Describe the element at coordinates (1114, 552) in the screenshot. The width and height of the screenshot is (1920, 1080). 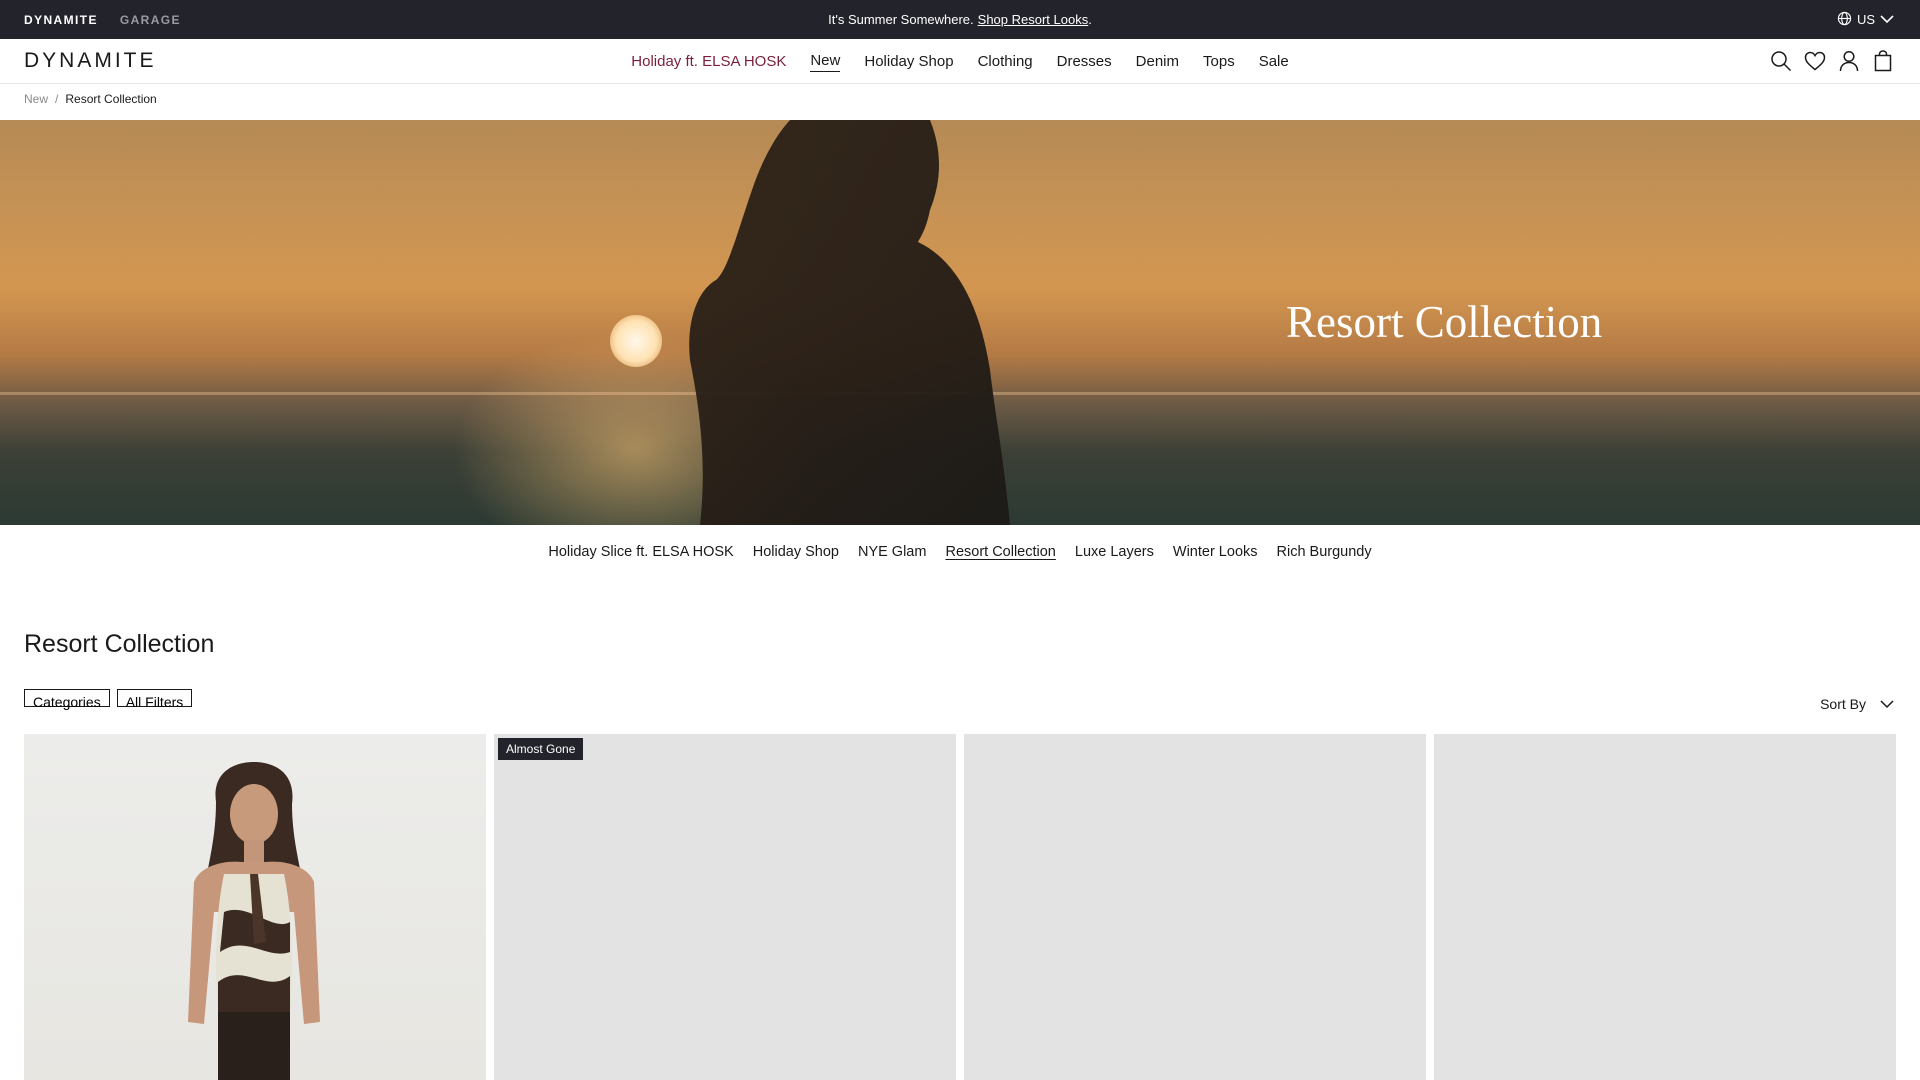
I see `subnav-luxe-layers: Luxe Layers` at that location.